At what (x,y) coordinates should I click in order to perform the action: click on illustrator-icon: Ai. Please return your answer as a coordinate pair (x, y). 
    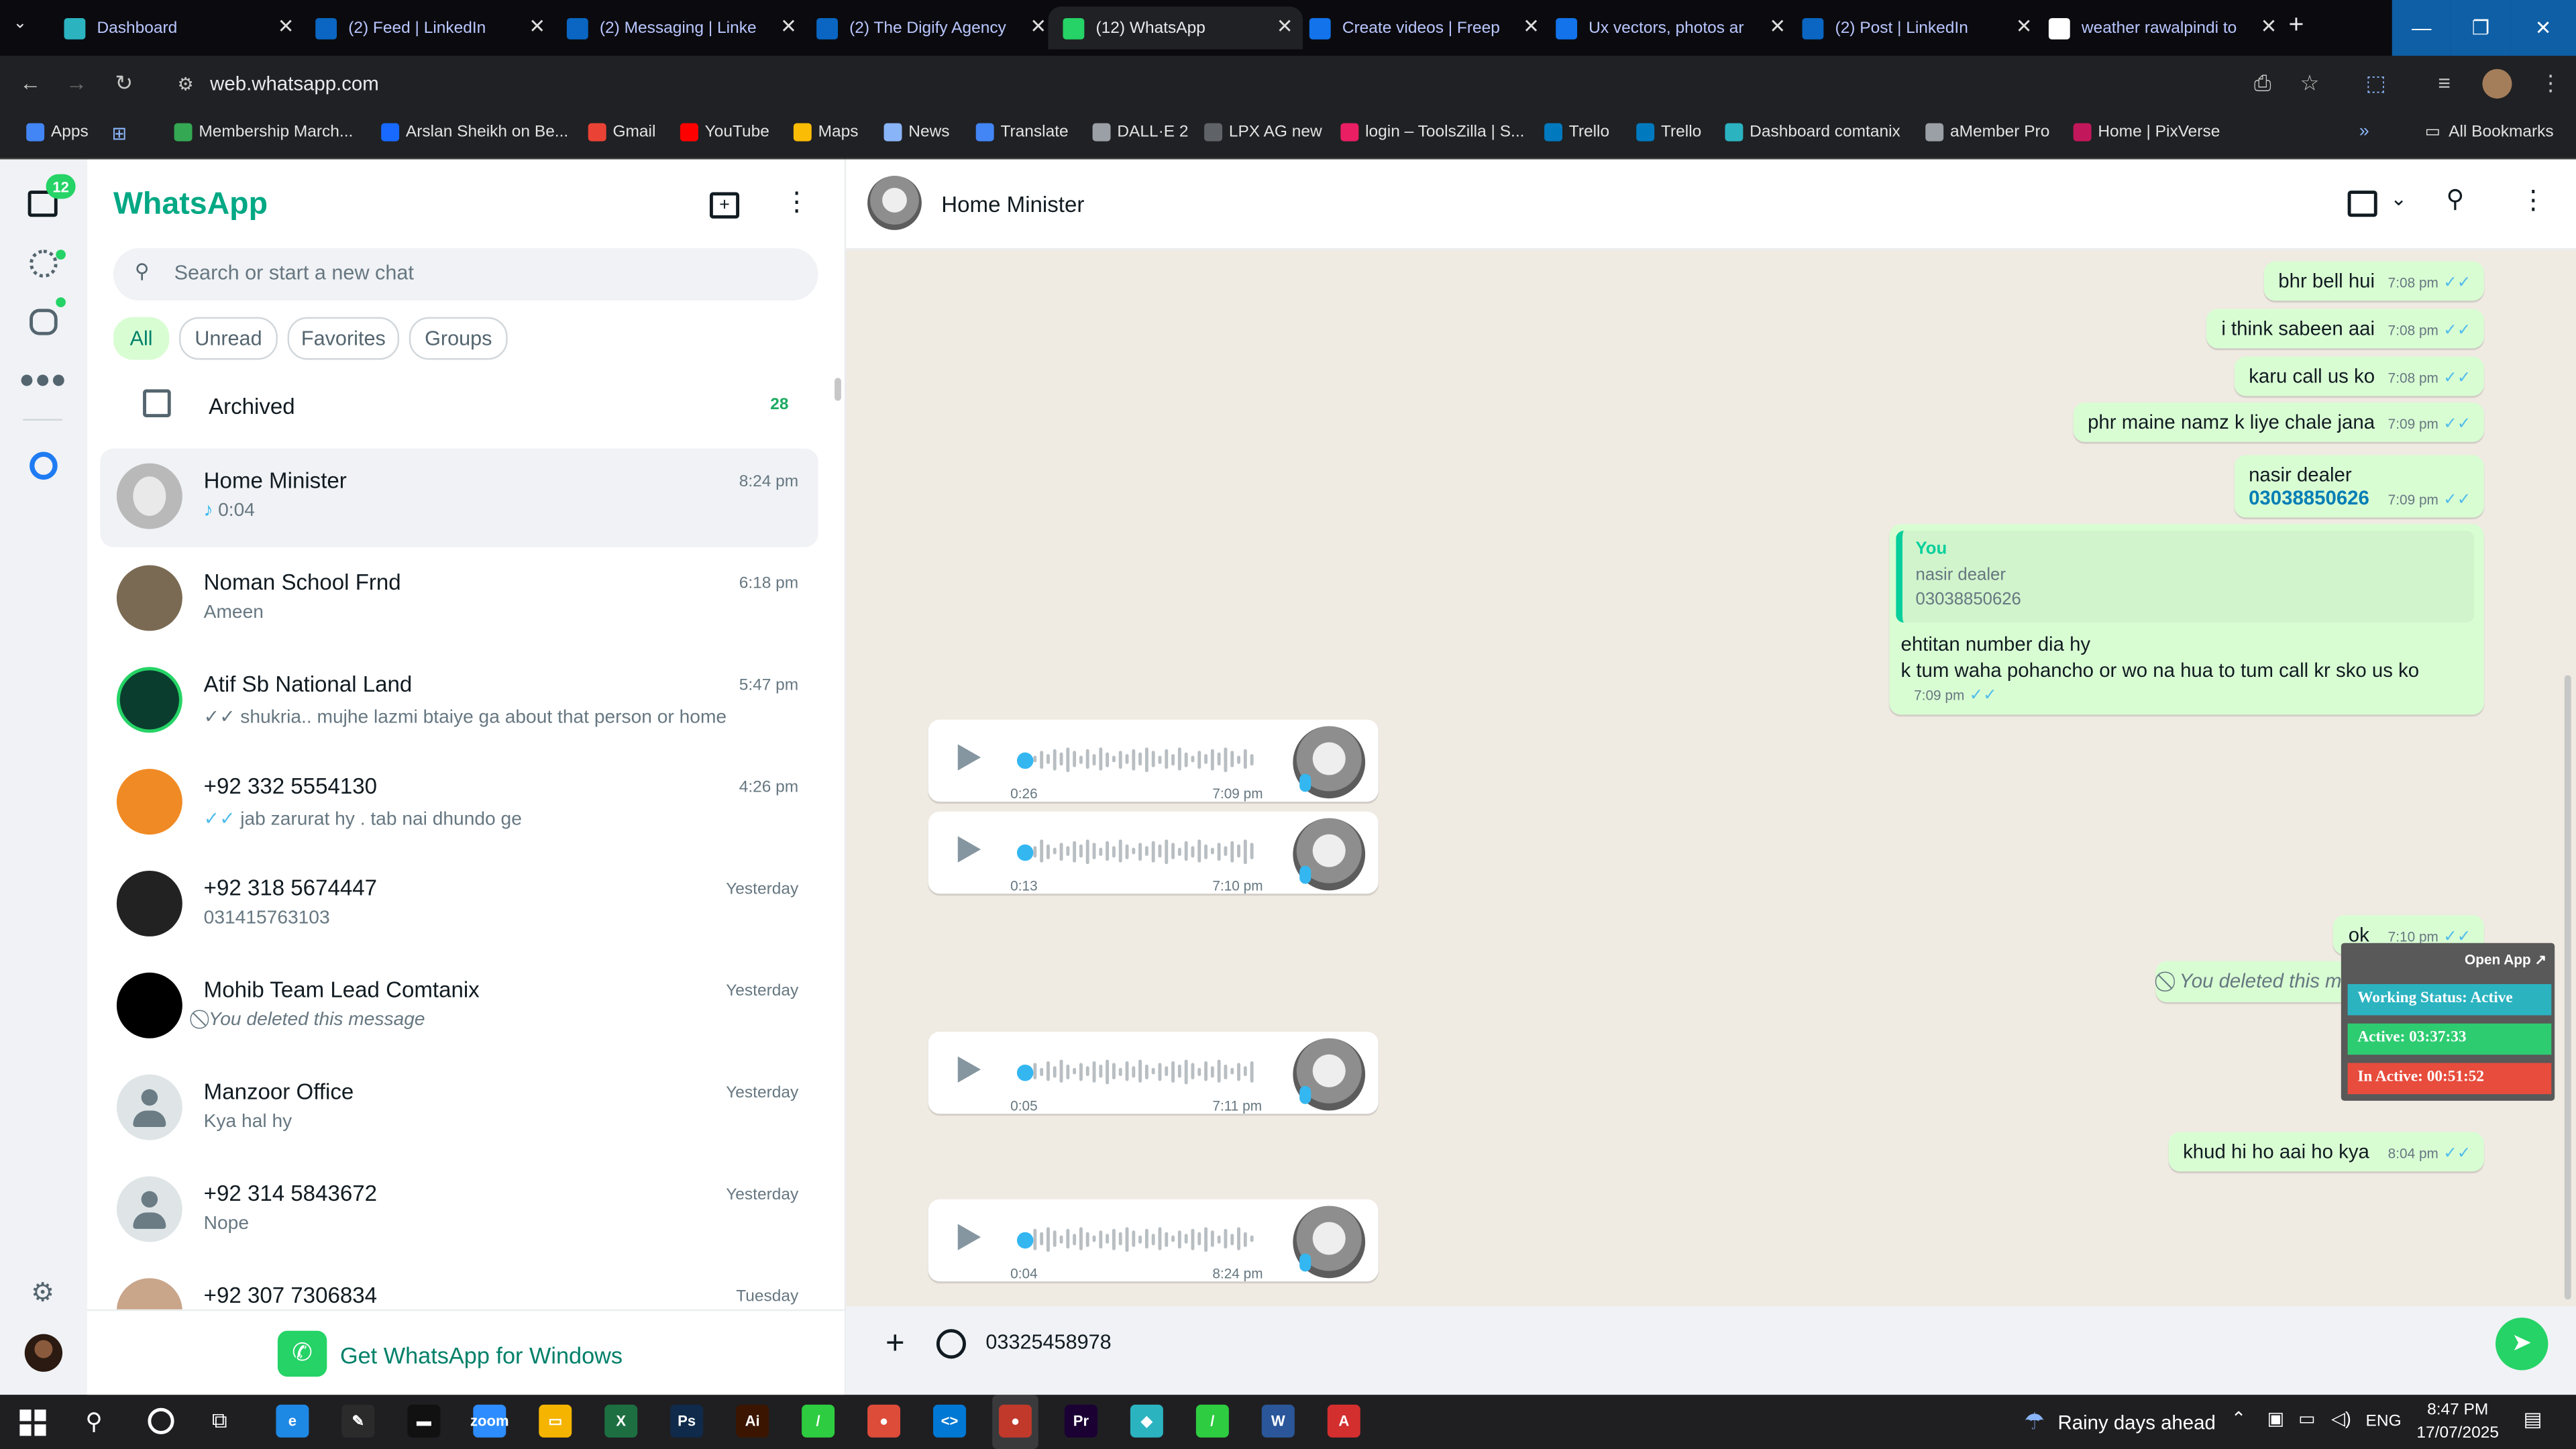
    Looking at the image, I should click on (752, 1421).